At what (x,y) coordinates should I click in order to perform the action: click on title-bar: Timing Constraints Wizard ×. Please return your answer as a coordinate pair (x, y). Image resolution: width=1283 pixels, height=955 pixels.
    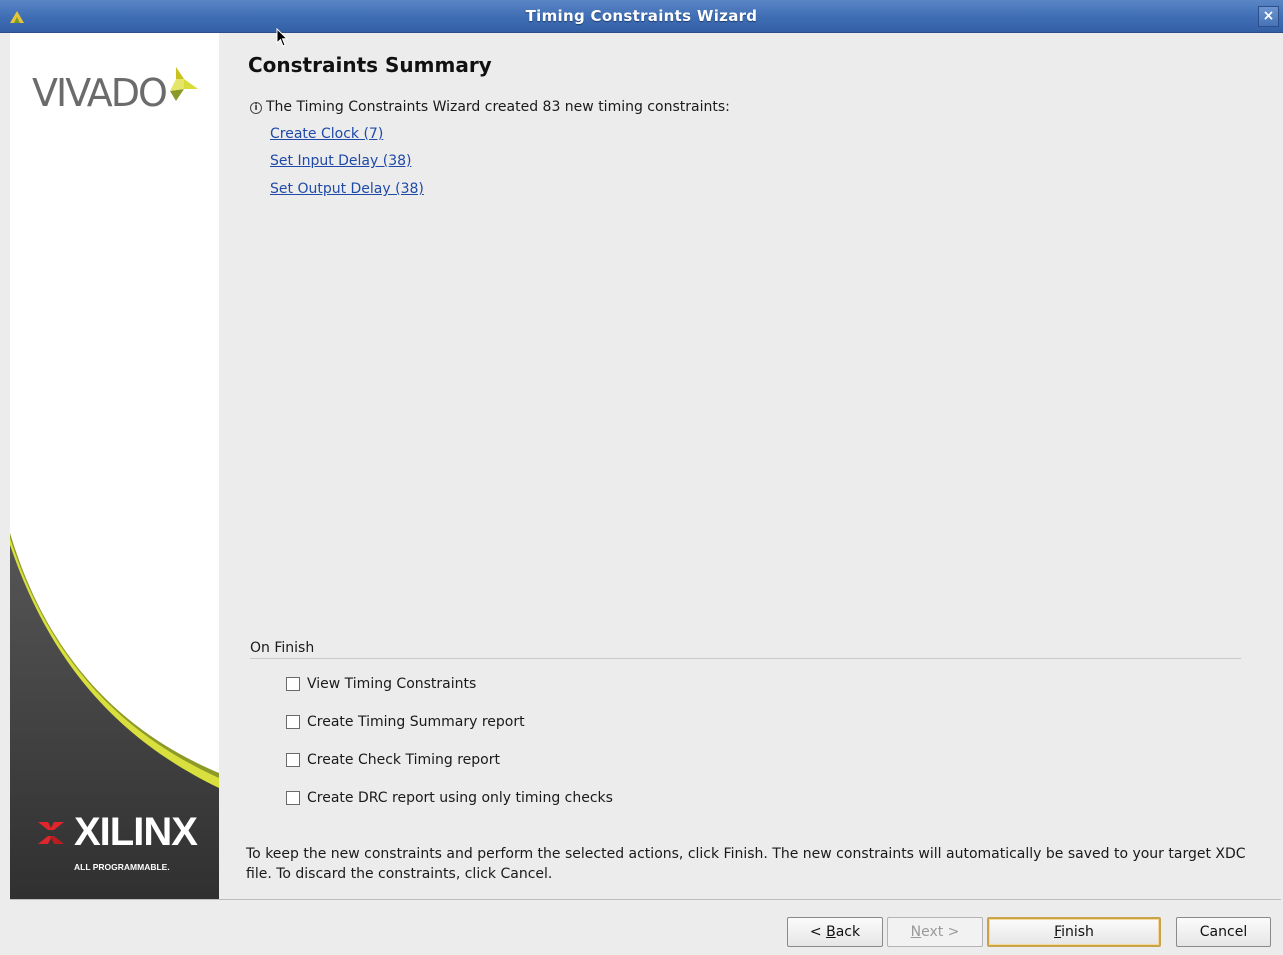
    Looking at the image, I should click on (641, 16).